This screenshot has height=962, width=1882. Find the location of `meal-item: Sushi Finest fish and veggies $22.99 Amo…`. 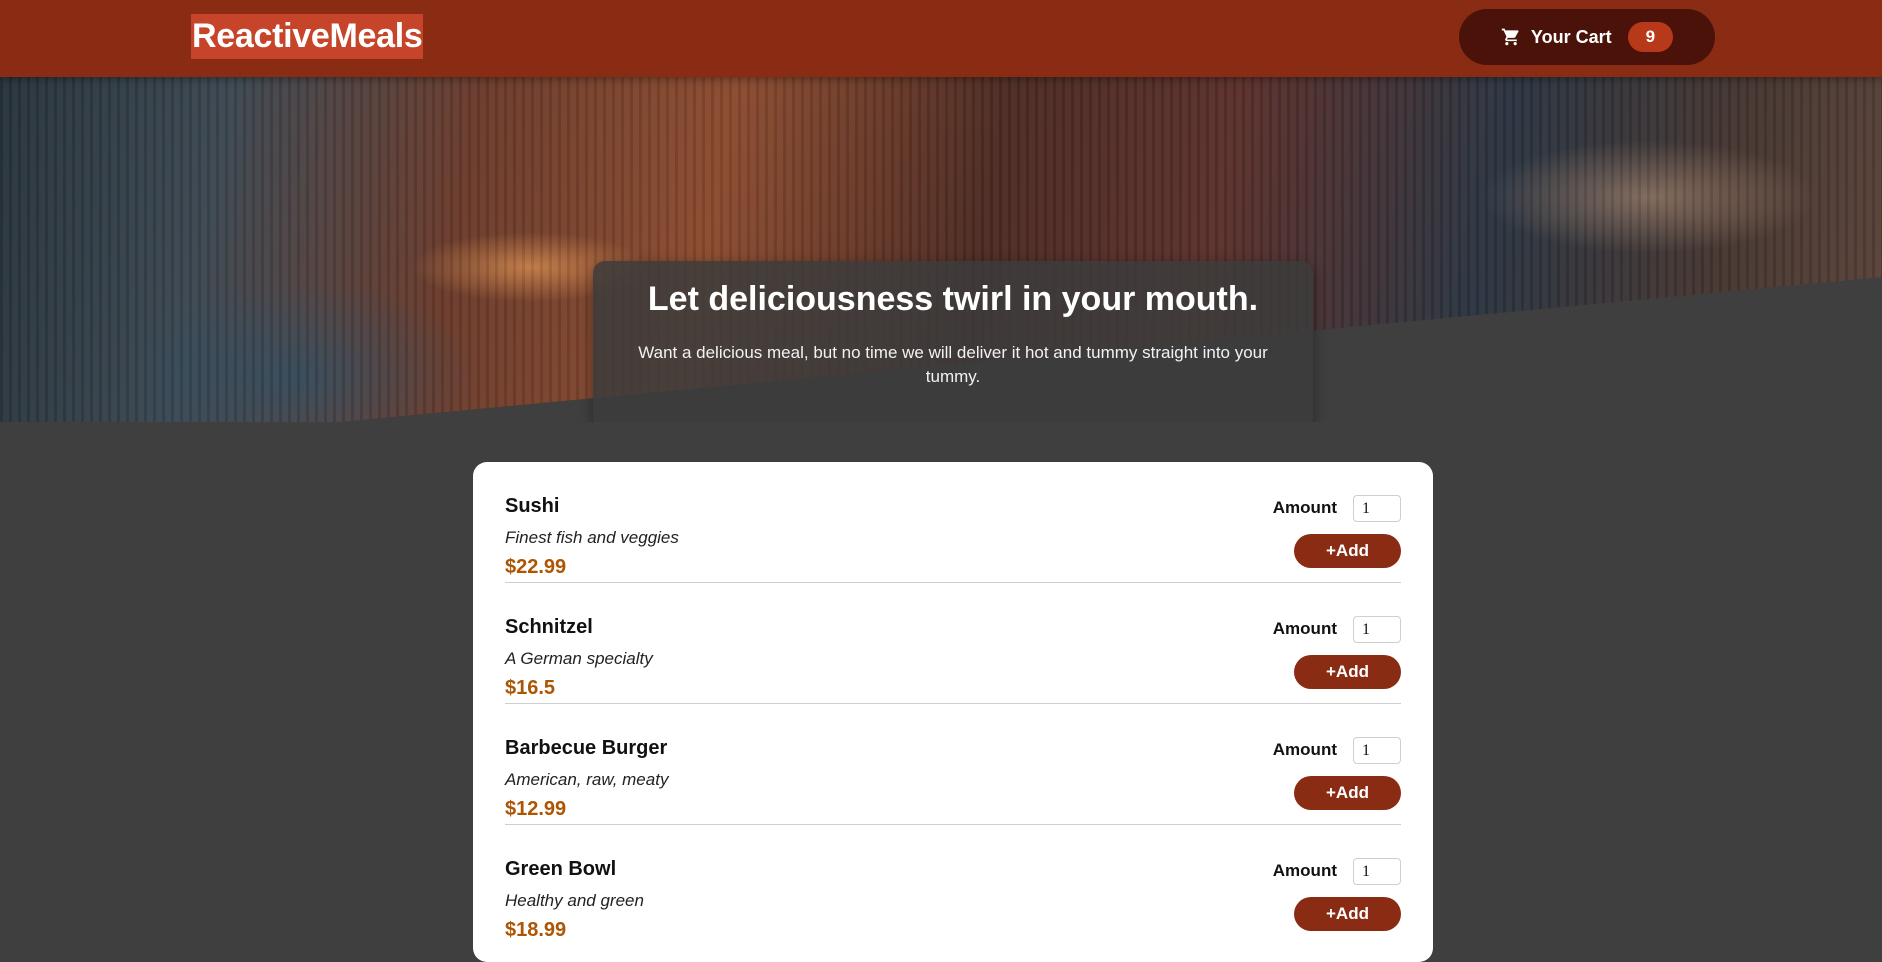

meal-item: Sushi Finest fish and veggies $22.99 Amo… is located at coordinates (953, 522).